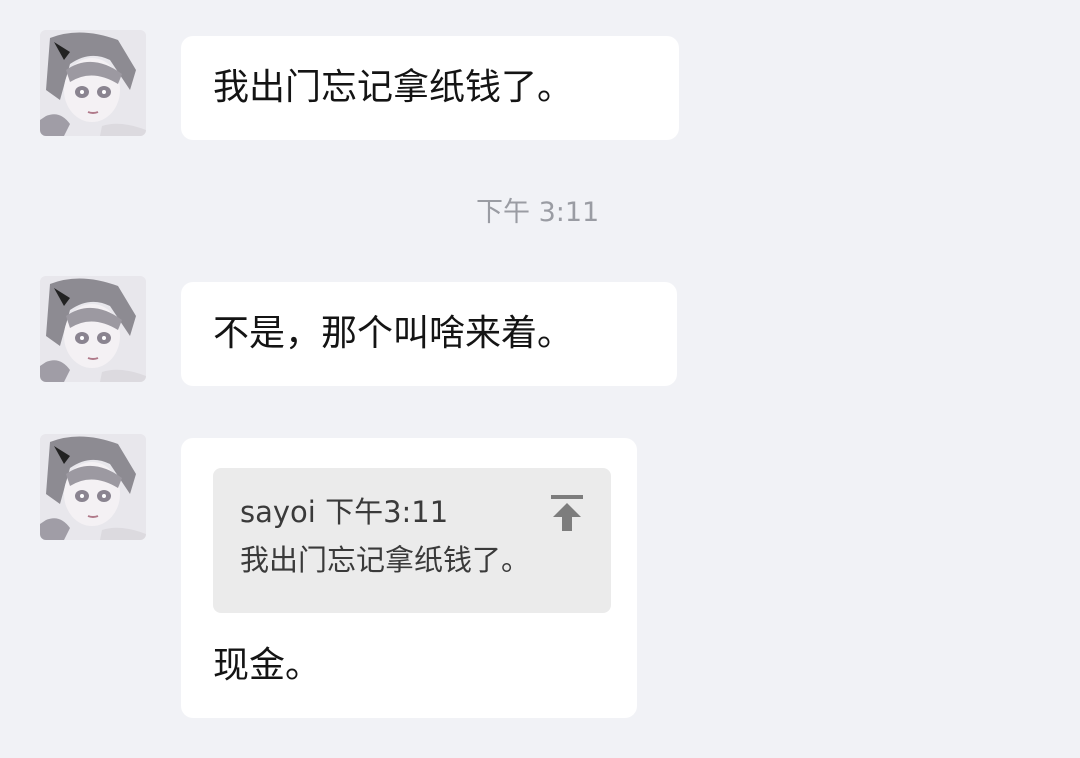 The width and height of the screenshot is (1080, 758). Describe the element at coordinates (538, 212) in the screenshot. I see `timestamp-text: 下午 3:11` at that location.